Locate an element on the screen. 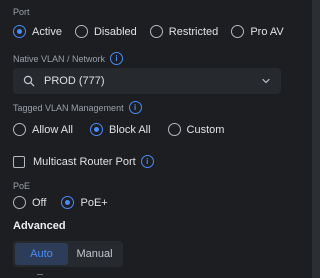  search-icon is located at coordinates (29, 81).